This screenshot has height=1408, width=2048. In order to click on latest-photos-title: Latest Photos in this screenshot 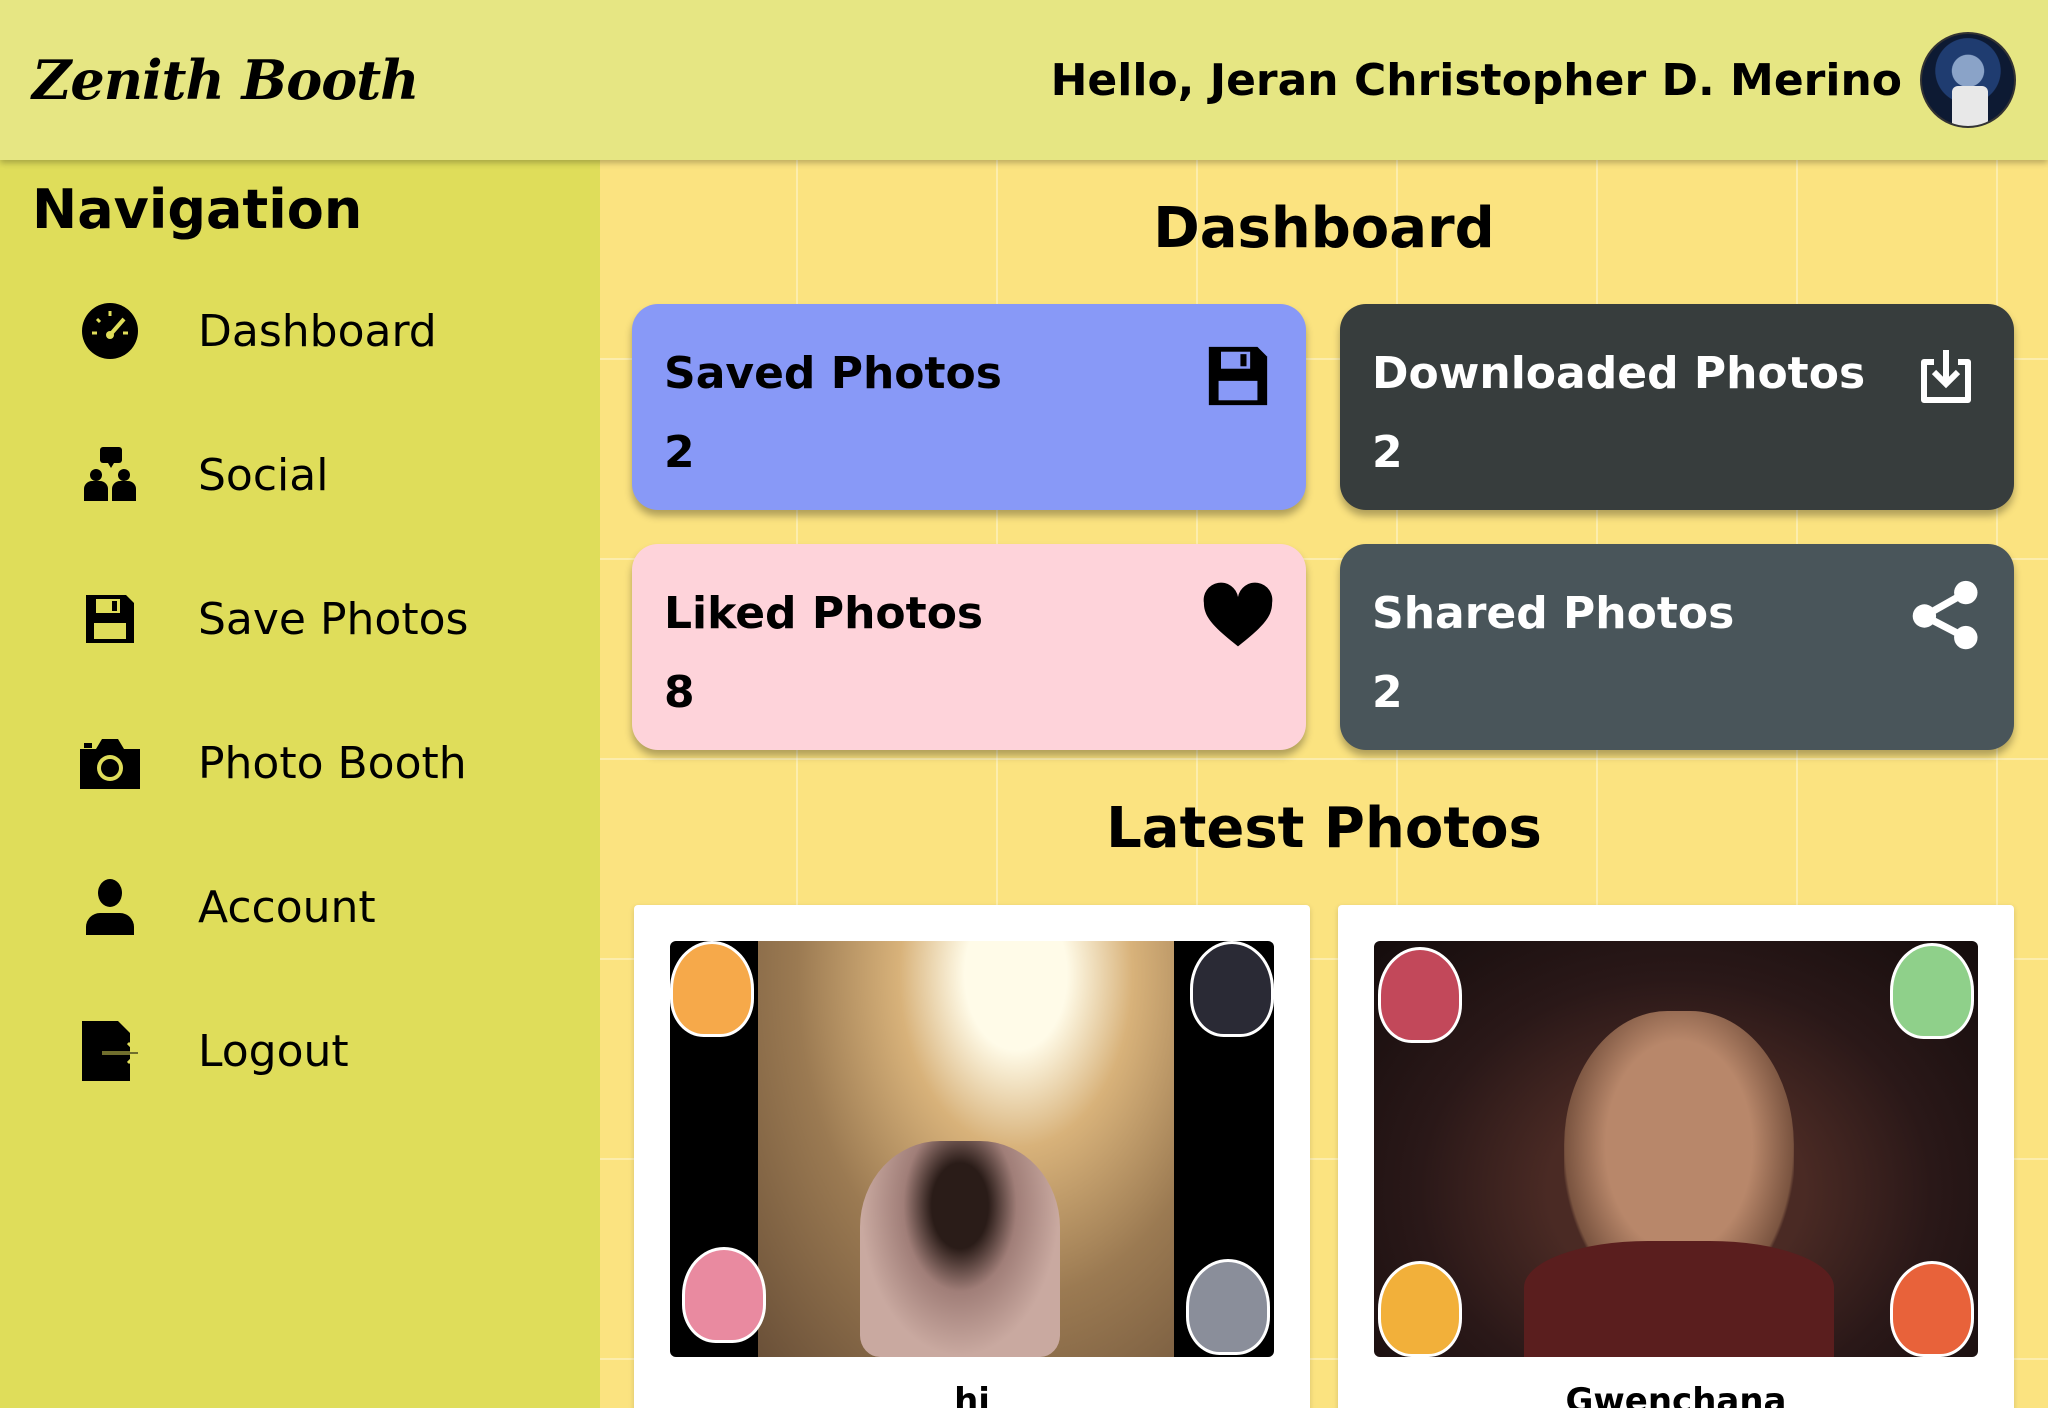, I will do `click(1324, 828)`.